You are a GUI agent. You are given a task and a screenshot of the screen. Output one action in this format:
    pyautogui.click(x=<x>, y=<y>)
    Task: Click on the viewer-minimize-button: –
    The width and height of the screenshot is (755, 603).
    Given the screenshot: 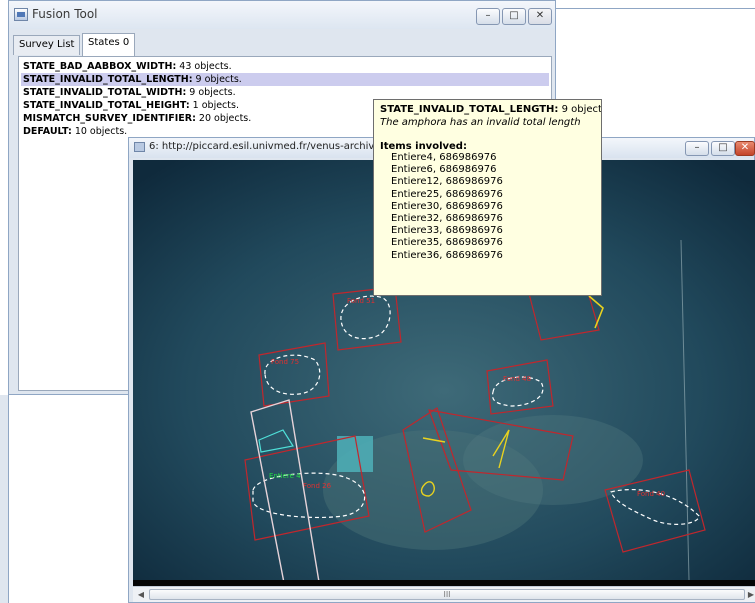 What is the action you would take?
    pyautogui.click(x=697, y=148)
    